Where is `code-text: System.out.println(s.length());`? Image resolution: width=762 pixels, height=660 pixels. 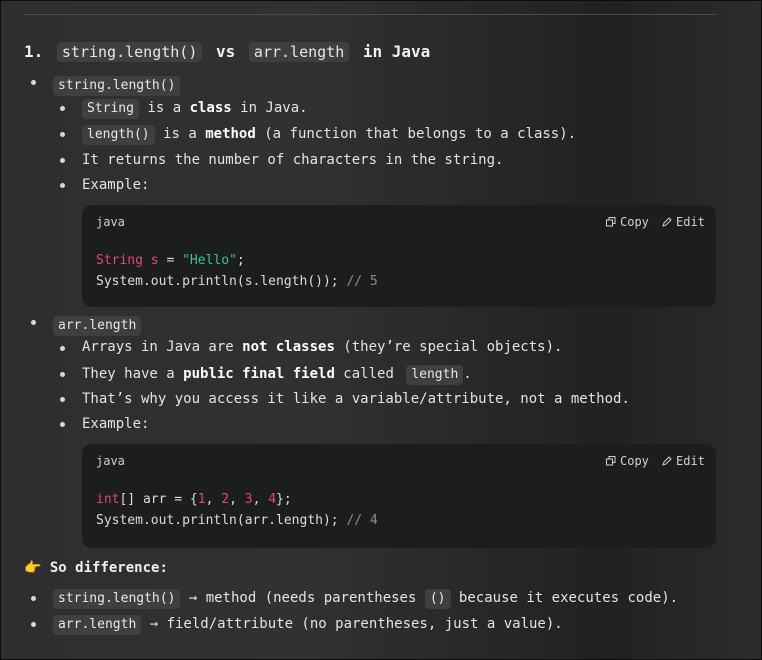
code-text: System.out.println(s.length()); is located at coordinates (221, 281).